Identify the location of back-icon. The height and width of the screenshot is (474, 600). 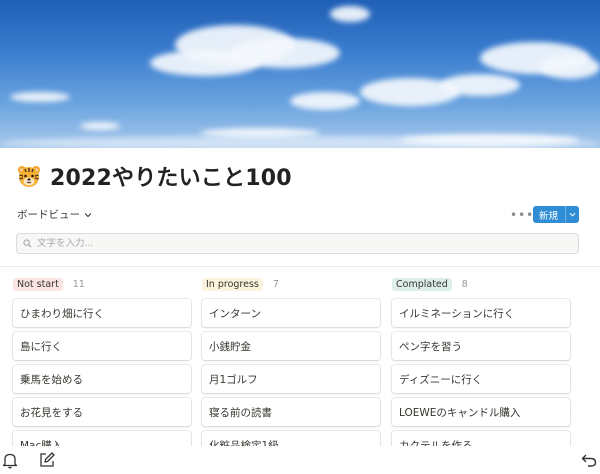
(589, 460).